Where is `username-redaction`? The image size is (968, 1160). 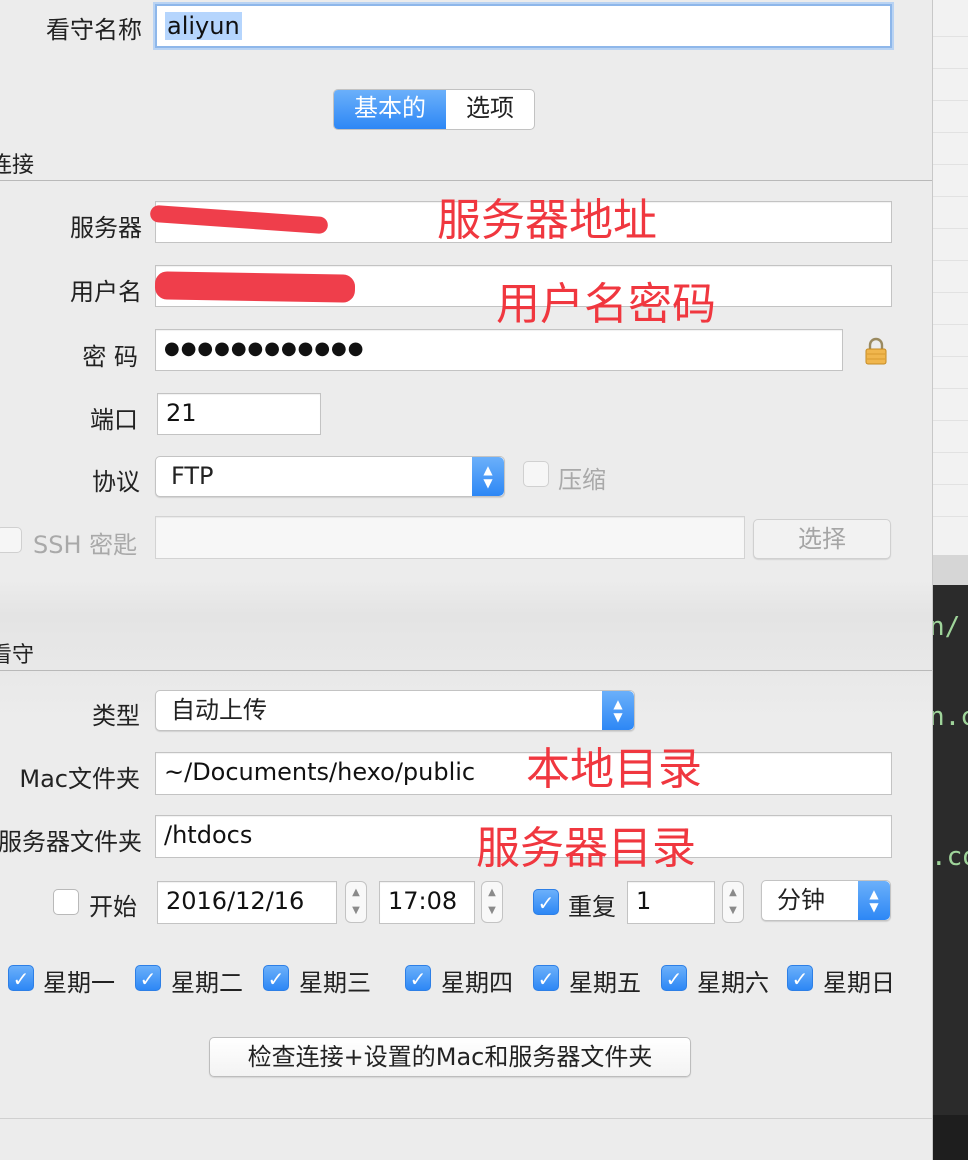 username-redaction is located at coordinates (255, 287).